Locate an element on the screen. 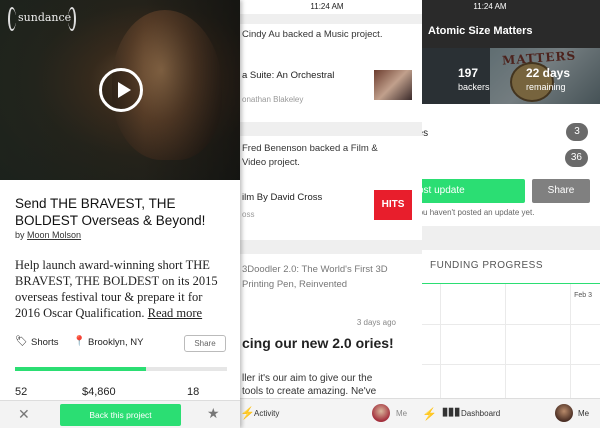 Image resolution: width=600 pixels, height=428 pixels. play-icon is located at coordinates (121, 90).